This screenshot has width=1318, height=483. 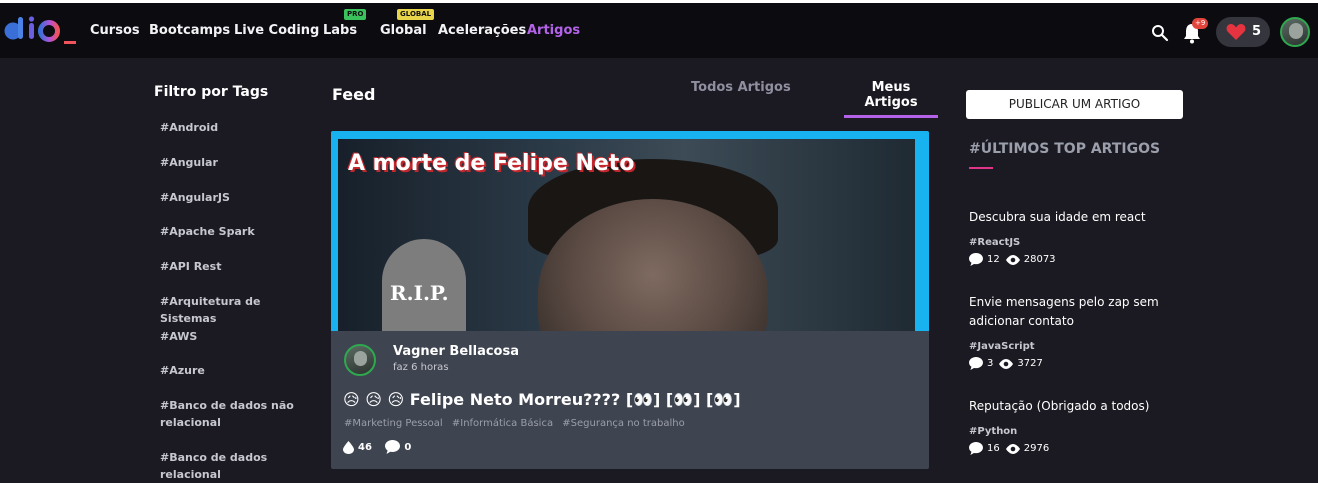 I want to click on tag-filter-item: #Banco de dados relacional, so click(x=220, y=466).